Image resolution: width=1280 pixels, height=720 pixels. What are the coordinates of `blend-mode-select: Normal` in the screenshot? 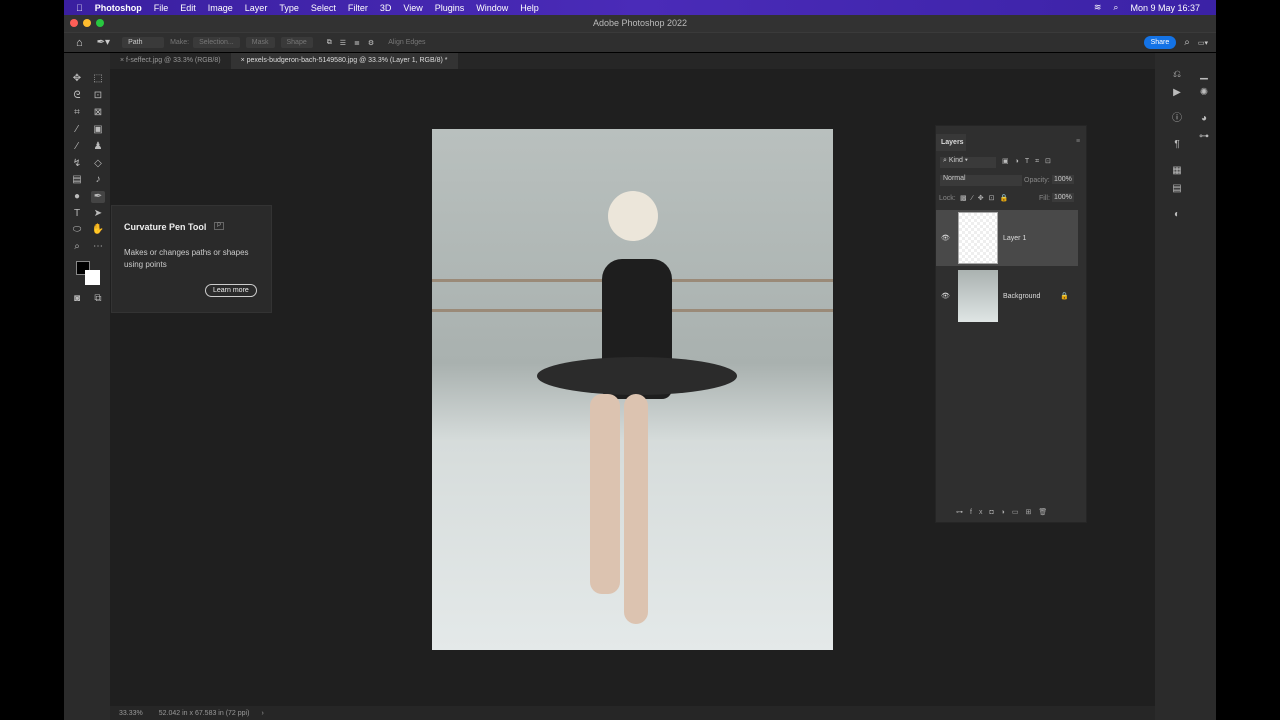 It's located at (981, 180).